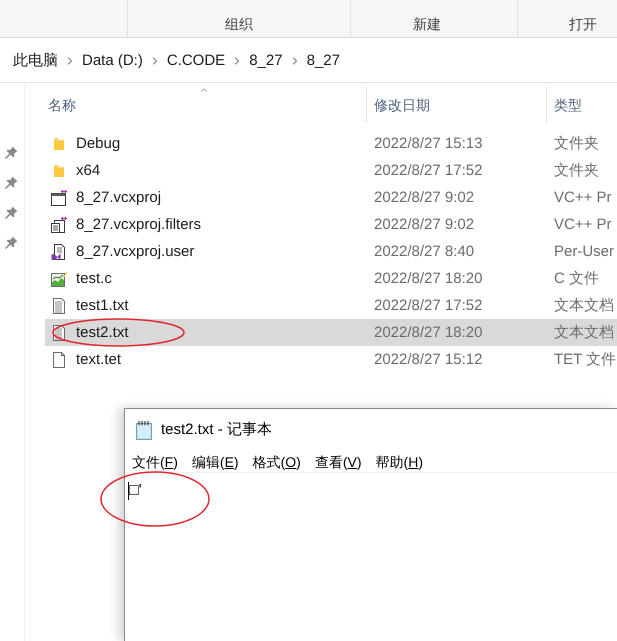  What do you see at coordinates (135, 252) in the screenshot?
I see `file-name: 8_27.vcxproj.user` at bounding box center [135, 252].